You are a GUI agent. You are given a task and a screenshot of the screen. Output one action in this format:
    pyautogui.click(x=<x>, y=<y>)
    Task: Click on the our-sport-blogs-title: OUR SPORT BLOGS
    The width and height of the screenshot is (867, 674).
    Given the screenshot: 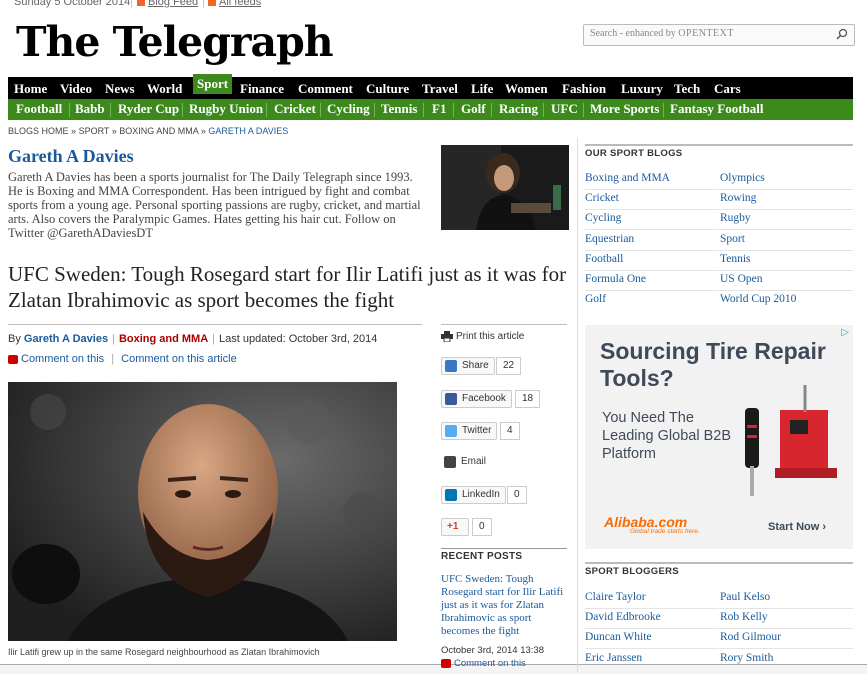 What is the action you would take?
    pyautogui.click(x=634, y=153)
    